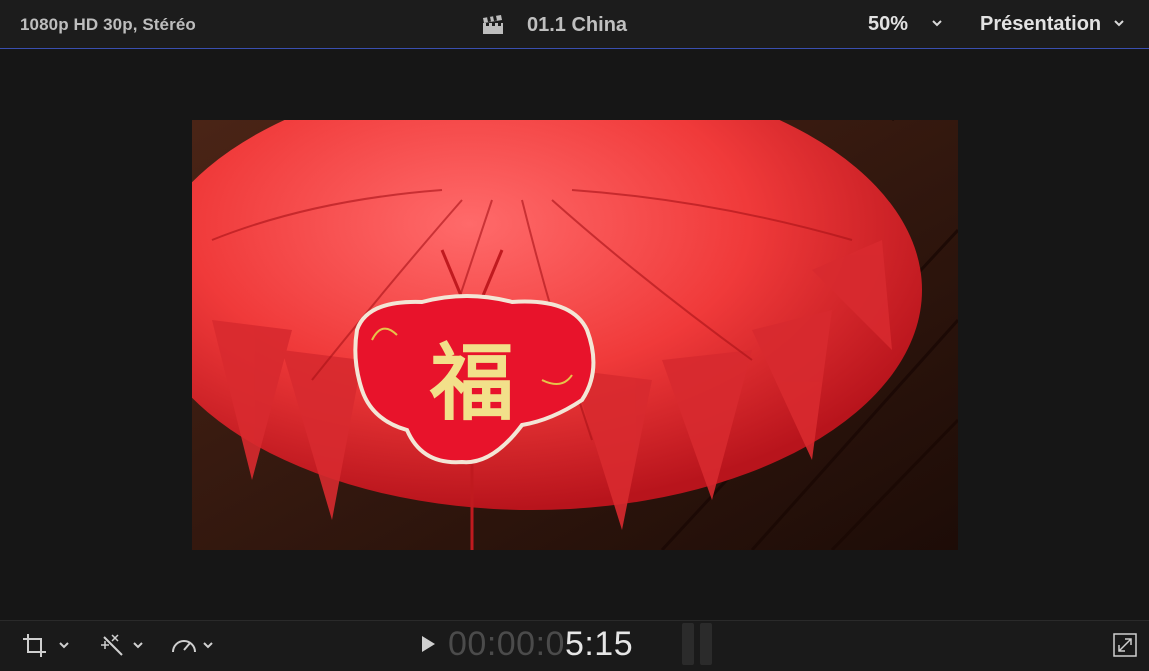 This screenshot has width=1149, height=671. I want to click on timecode-leading: 00:00:0, so click(506, 644).